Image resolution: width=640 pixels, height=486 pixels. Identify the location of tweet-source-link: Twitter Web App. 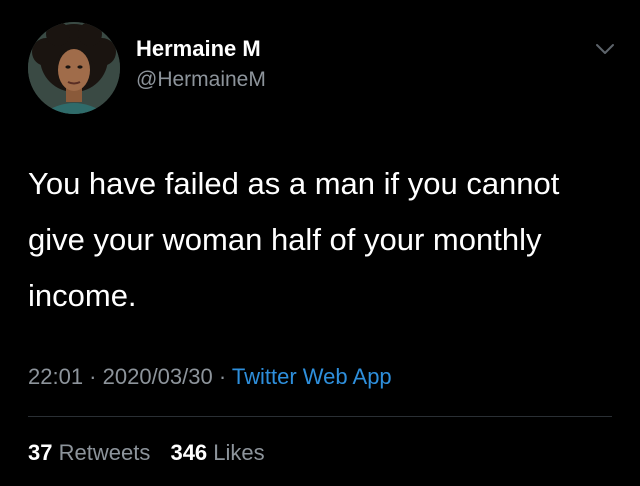
(312, 376).